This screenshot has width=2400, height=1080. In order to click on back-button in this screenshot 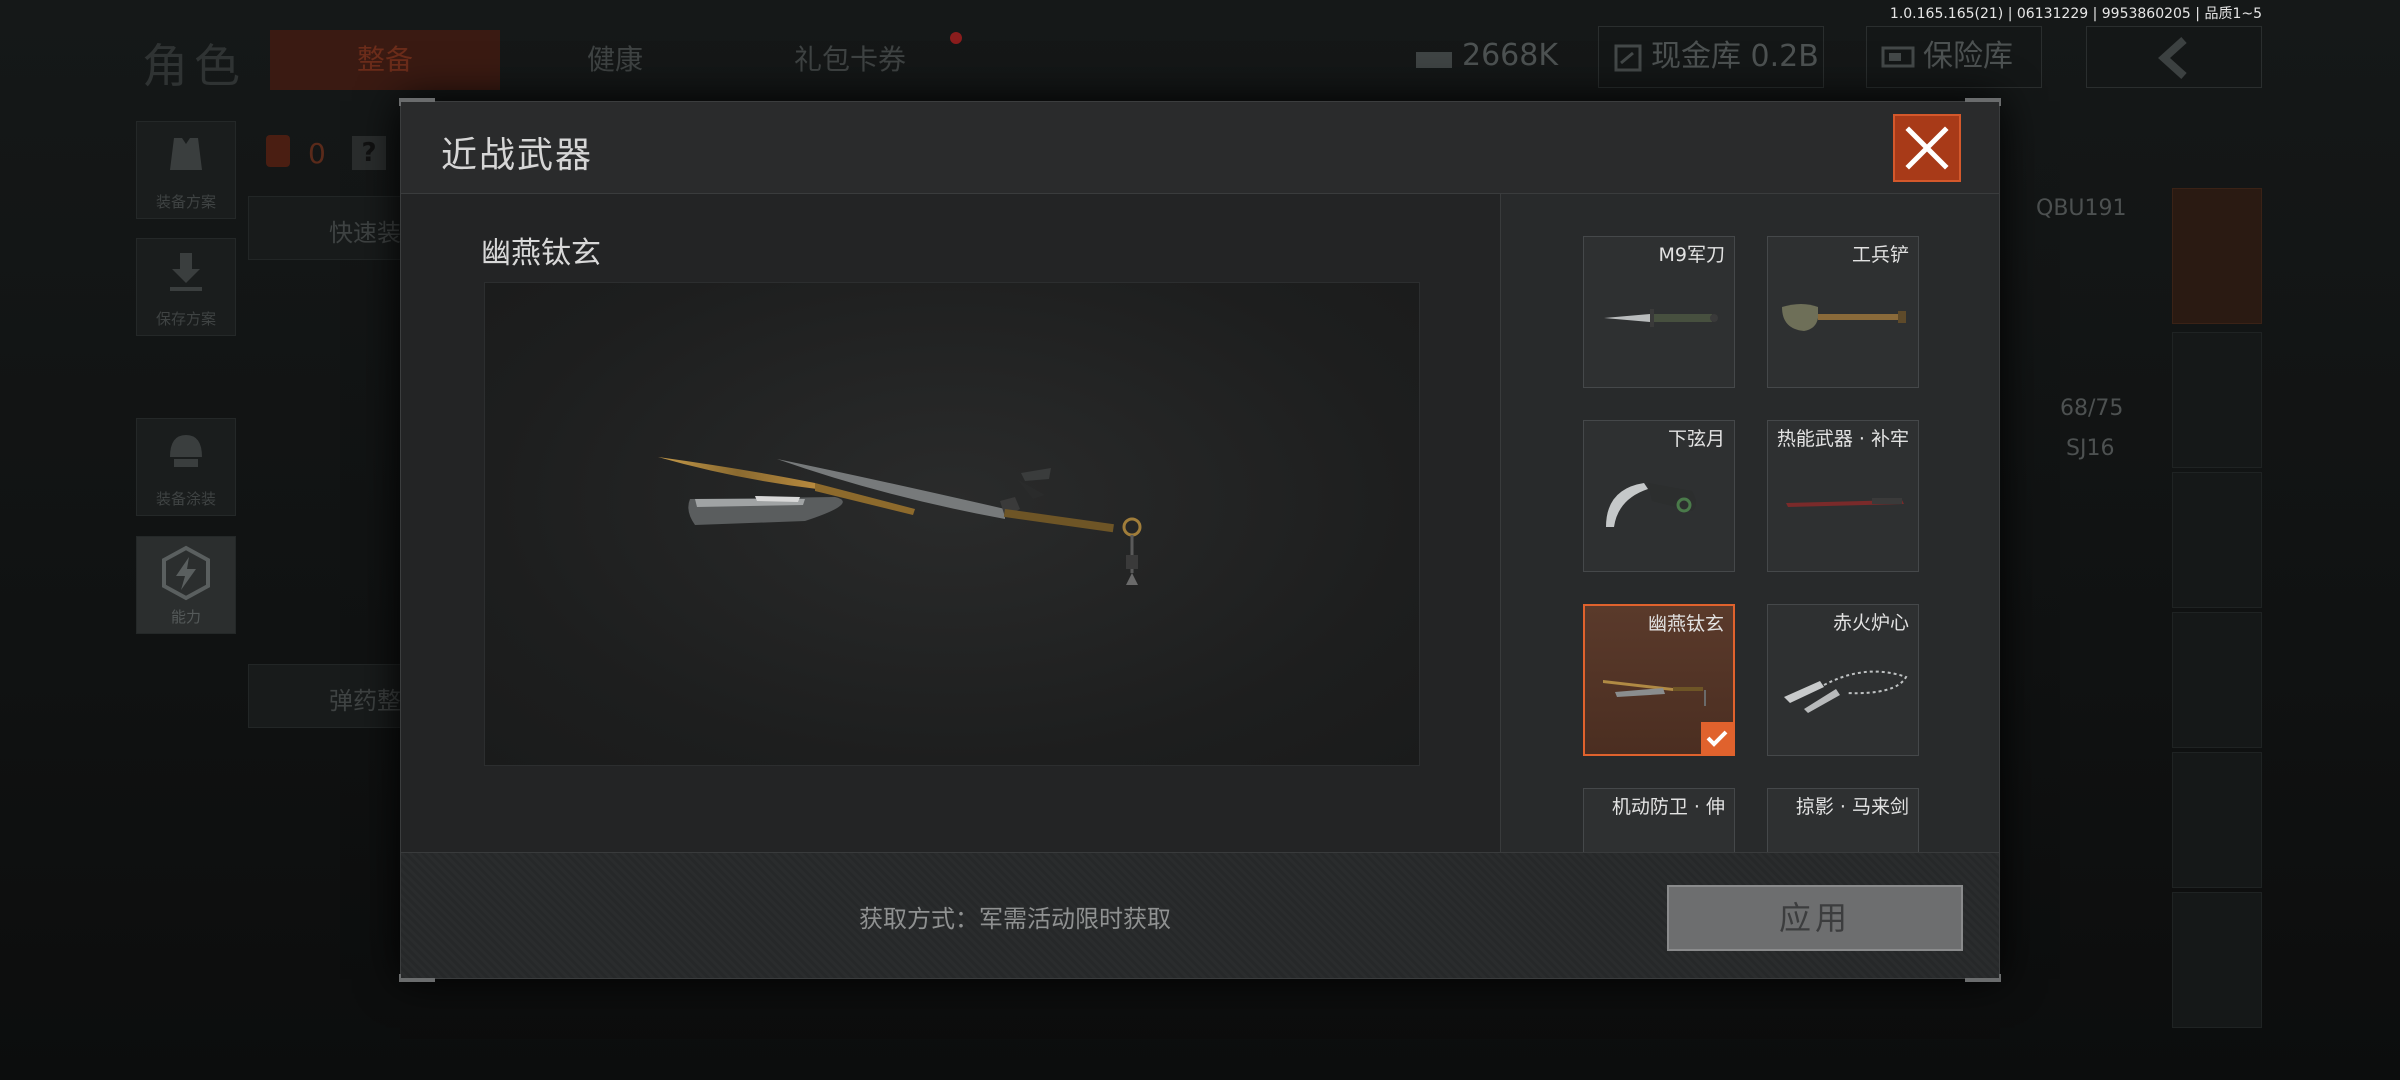, I will do `click(2174, 57)`.